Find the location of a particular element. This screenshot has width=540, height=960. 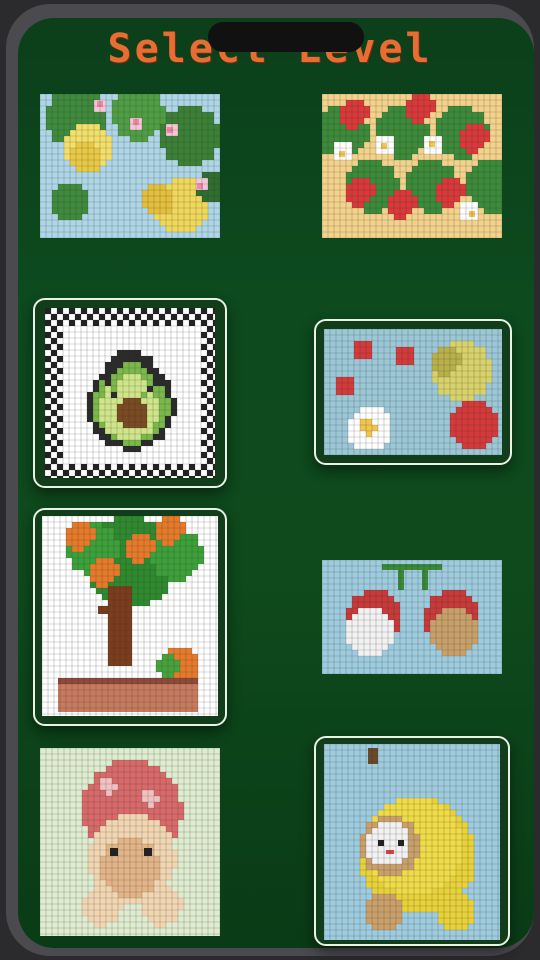

pixel-art-mushroom-kitten is located at coordinates (130, 842).